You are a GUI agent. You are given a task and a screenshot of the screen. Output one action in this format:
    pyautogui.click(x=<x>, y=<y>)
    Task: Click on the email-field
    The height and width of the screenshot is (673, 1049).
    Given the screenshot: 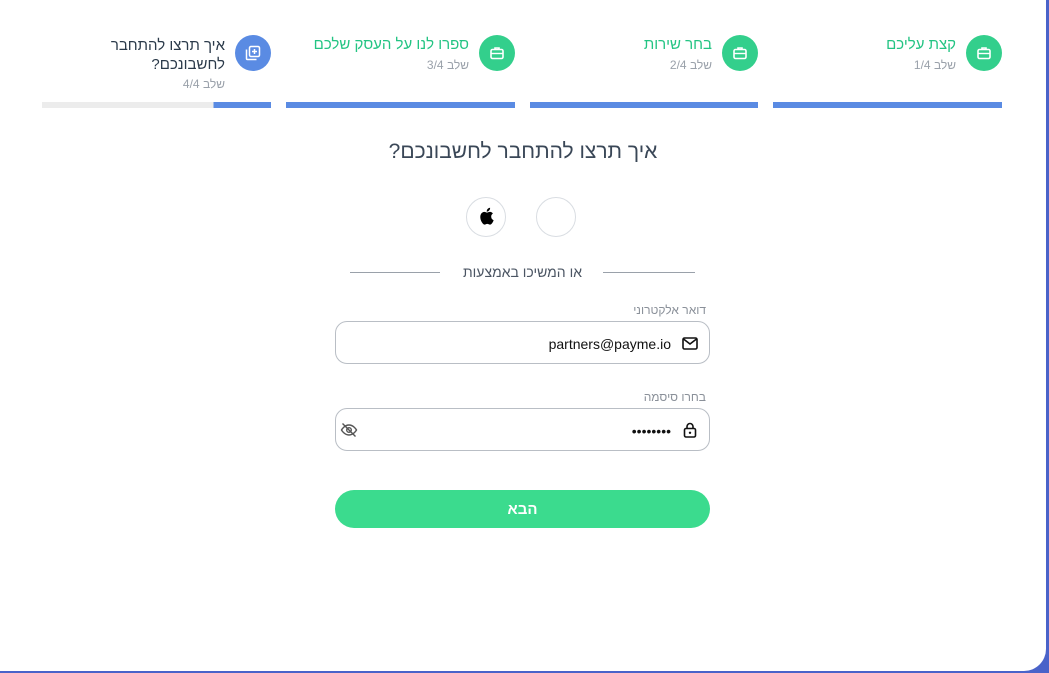 What is the action you would take?
    pyautogui.click(x=522, y=343)
    